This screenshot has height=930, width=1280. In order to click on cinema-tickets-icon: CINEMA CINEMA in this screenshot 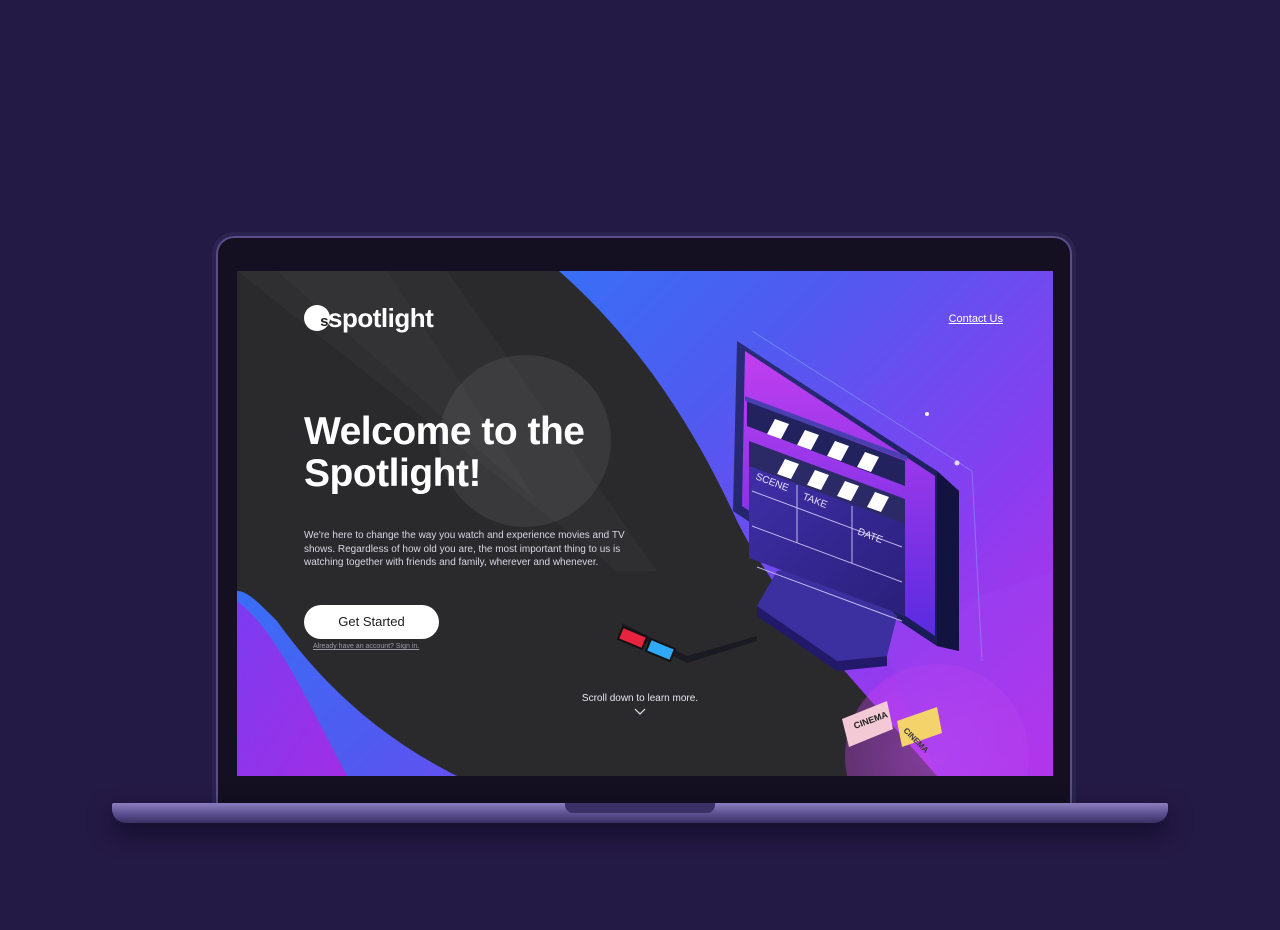, I will do `click(892, 728)`.